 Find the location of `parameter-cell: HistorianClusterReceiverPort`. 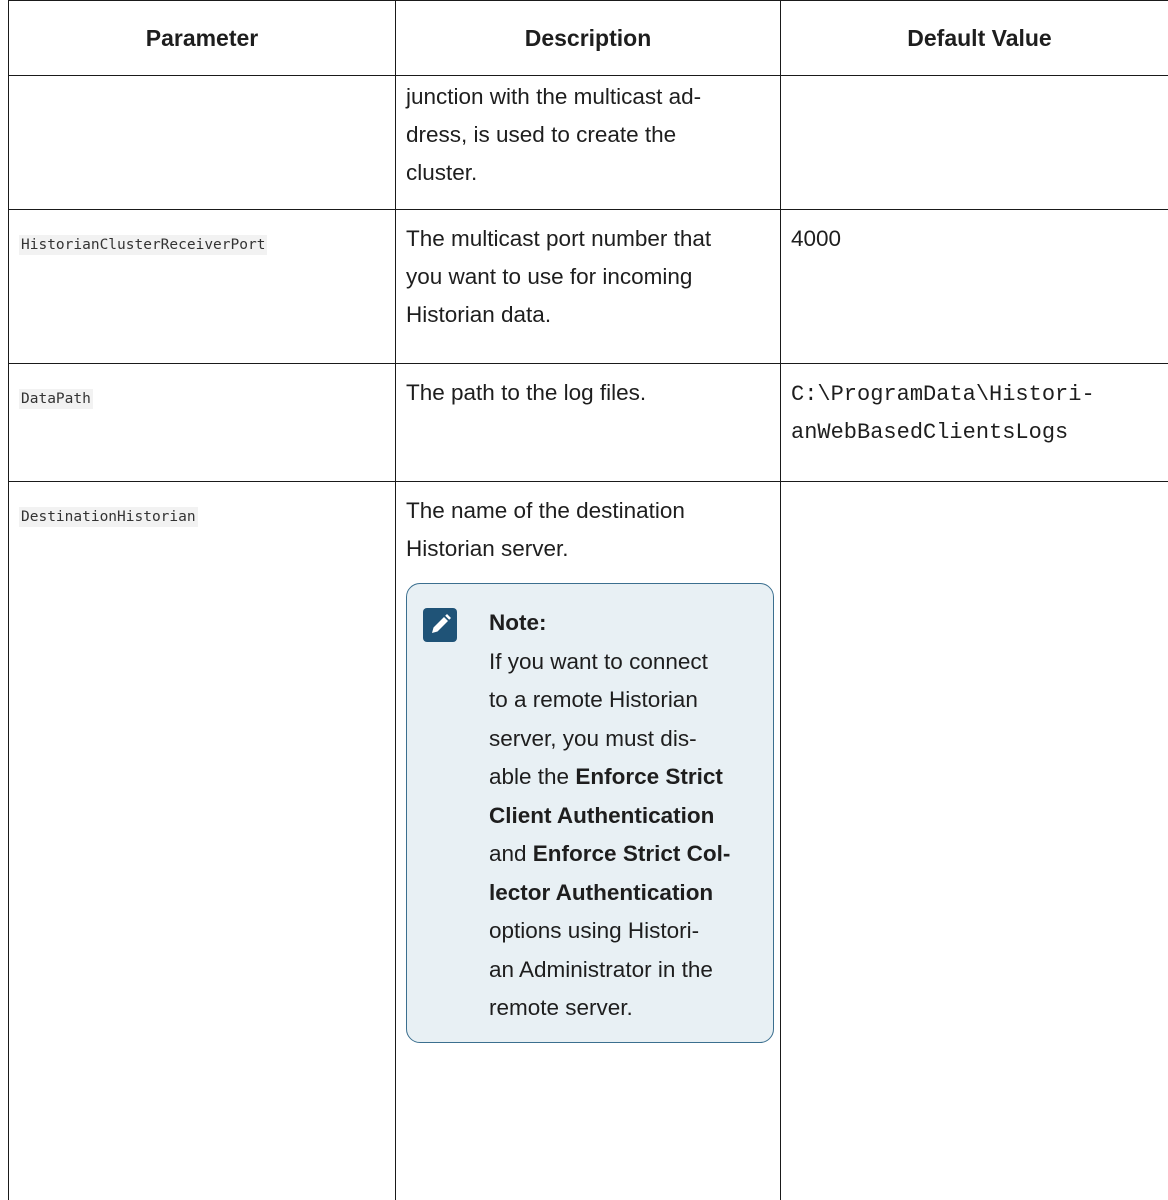

parameter-cell: HistorianClusterReceiverPort is located at coordinates (202, 287).